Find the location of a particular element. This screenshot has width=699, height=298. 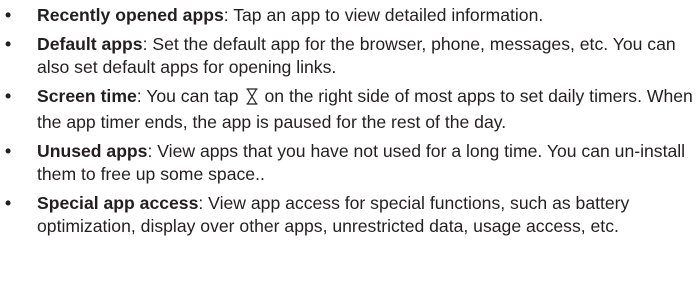

item-term: Default apps is located at coordinates (90, 44).